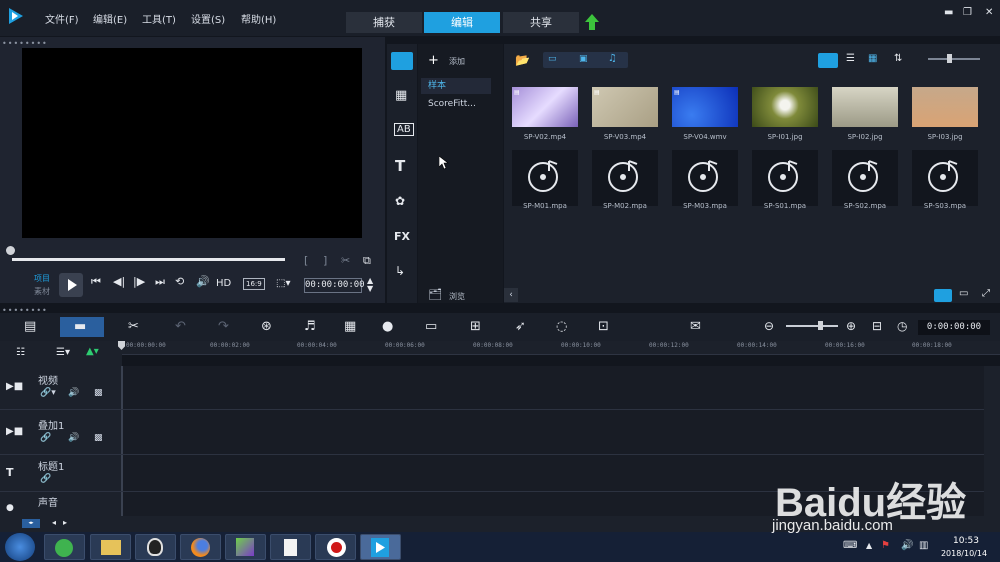  What do you see at coordinates (943, 295) in the screenshot?
I see `library-layout-button` at bounding box center [943, 295].